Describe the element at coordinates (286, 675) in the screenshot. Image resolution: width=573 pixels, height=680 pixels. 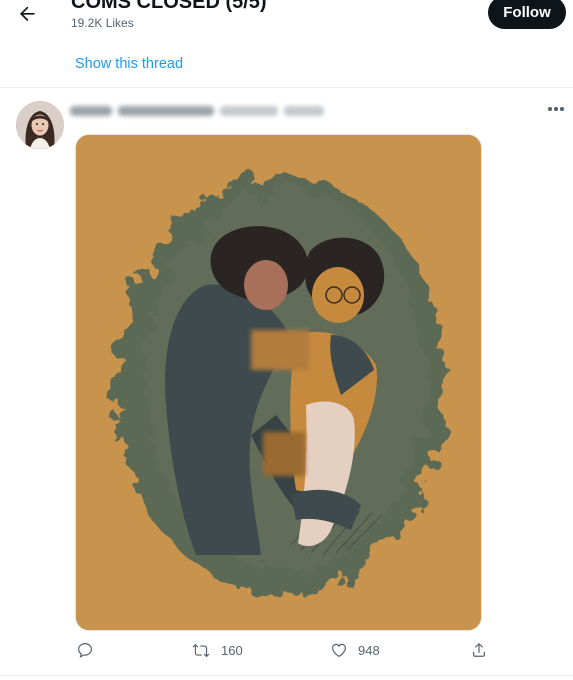
I see `divider` at that location.